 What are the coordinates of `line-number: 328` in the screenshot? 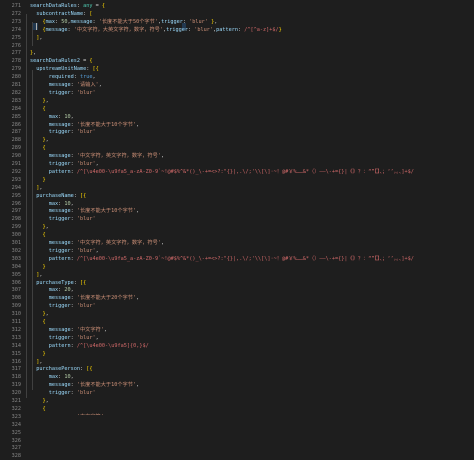 It's located at (16, 456).